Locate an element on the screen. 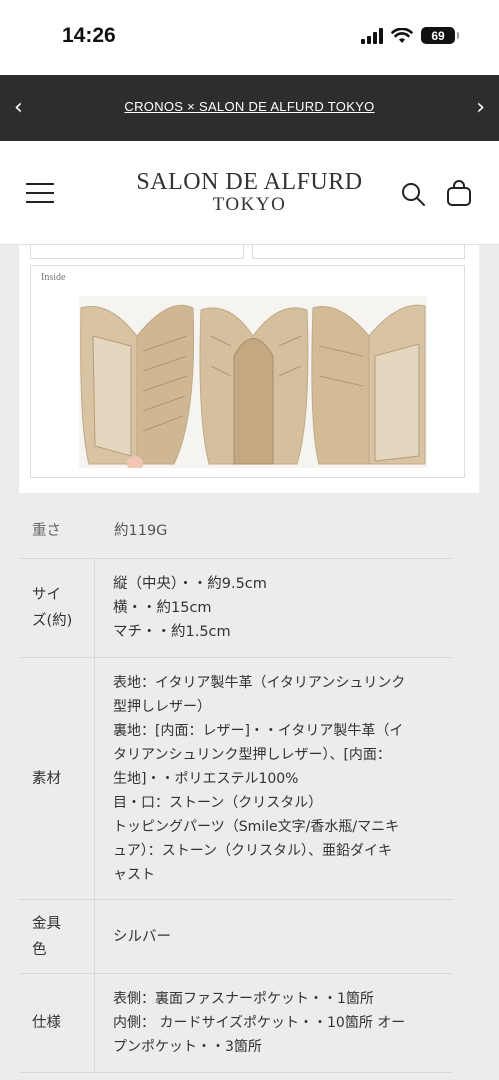 Image resolution: width=499 pixels, height=1080 pixels. wallet-inside-photo is located at coordinates (253, 382).